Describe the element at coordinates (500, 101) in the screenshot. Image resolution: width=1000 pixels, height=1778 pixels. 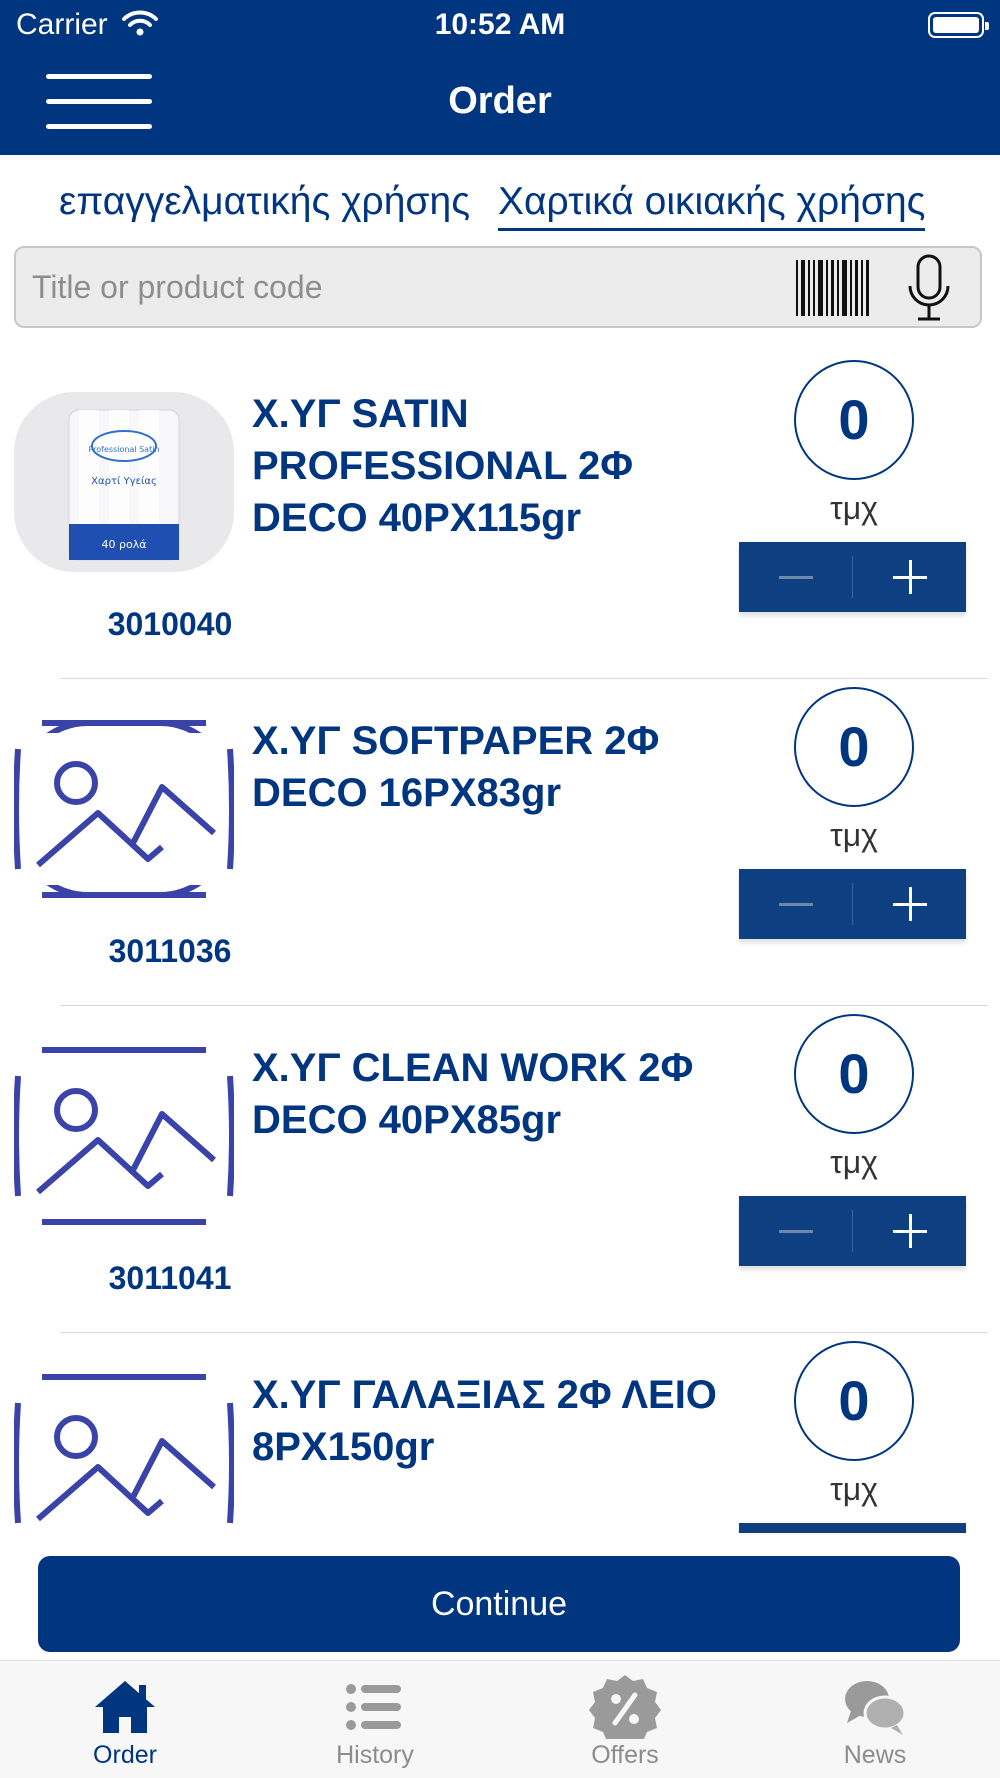
I see `page-title: Order` at that location.